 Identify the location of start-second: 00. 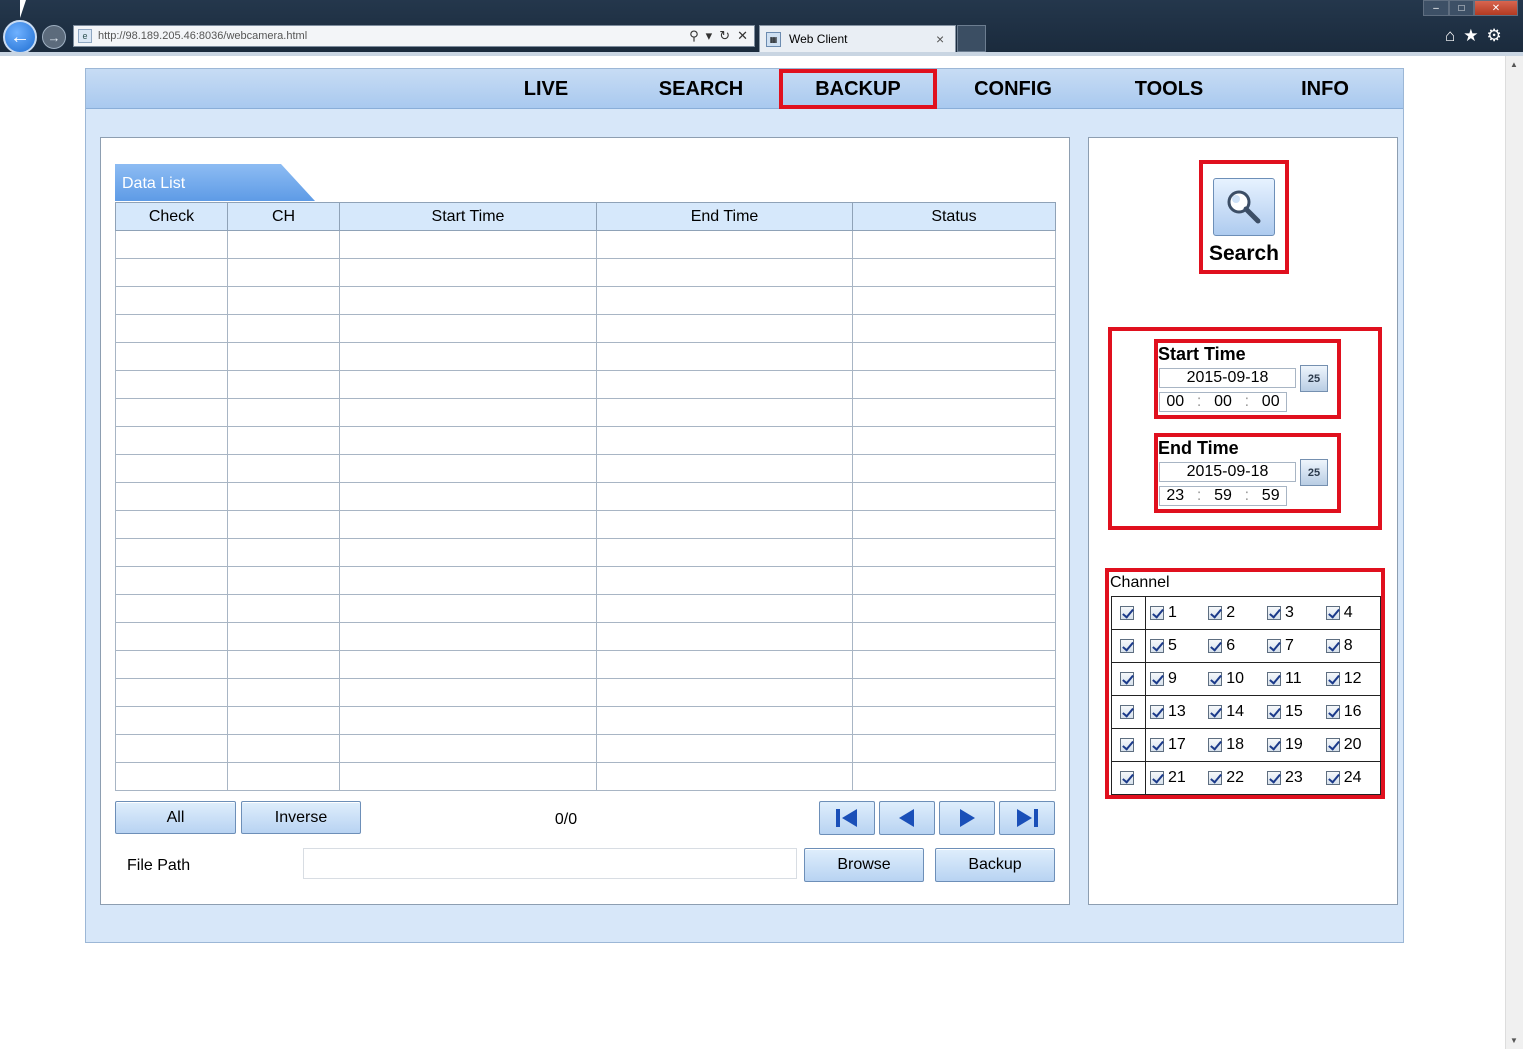
(1271, 402).